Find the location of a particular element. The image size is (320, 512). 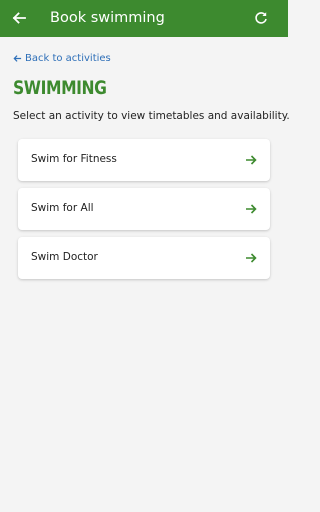

back-to-activities-link: Back to activities is located at coordinates (62, 58).